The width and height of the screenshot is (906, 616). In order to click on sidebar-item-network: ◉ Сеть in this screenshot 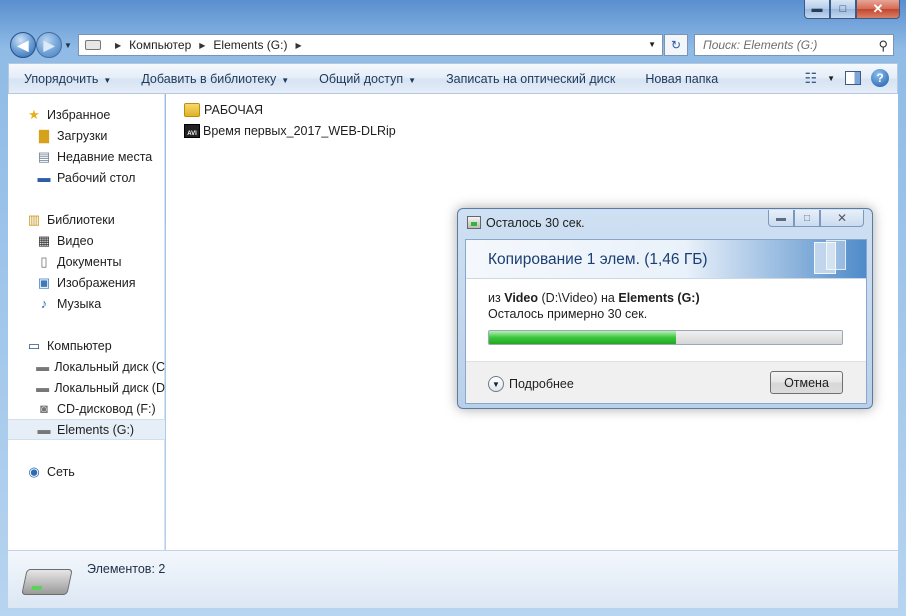, I will do `click(86, 471)`.